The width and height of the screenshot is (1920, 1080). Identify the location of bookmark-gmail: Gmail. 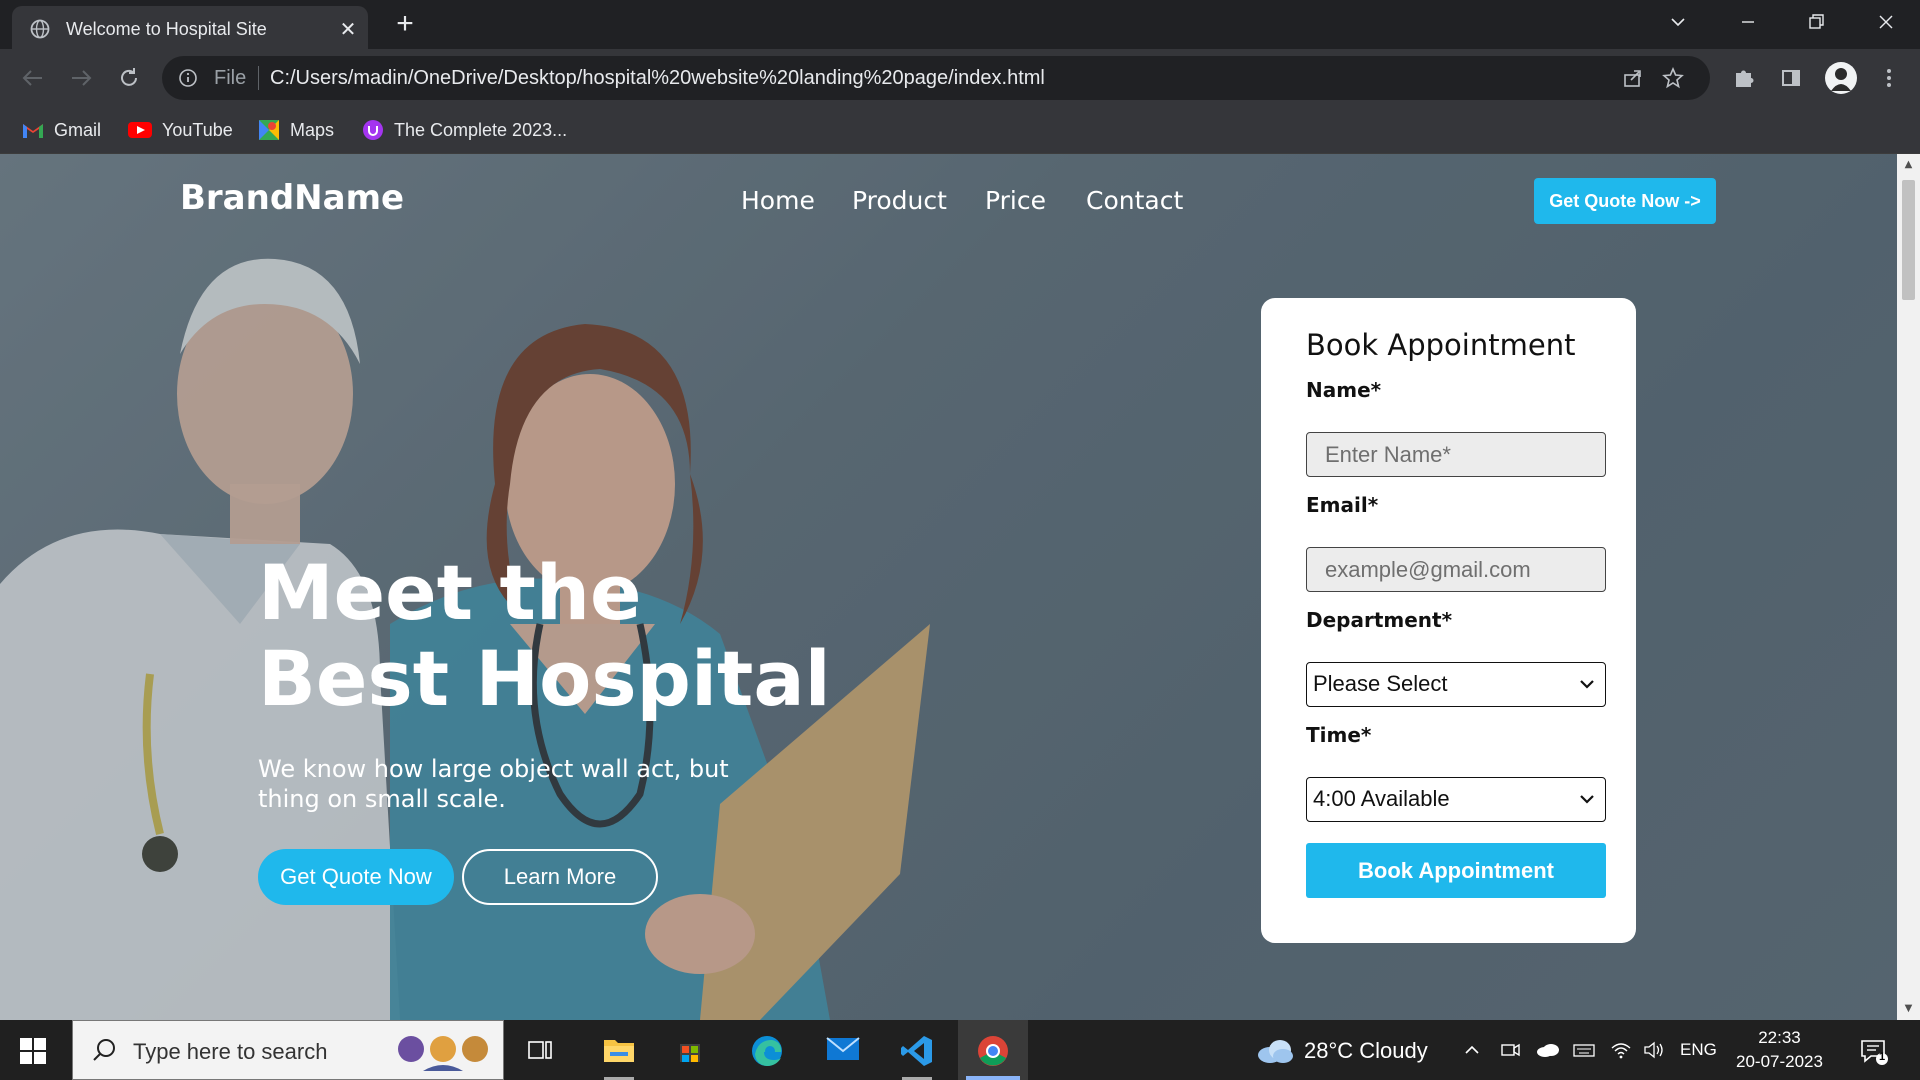
(61, 130).